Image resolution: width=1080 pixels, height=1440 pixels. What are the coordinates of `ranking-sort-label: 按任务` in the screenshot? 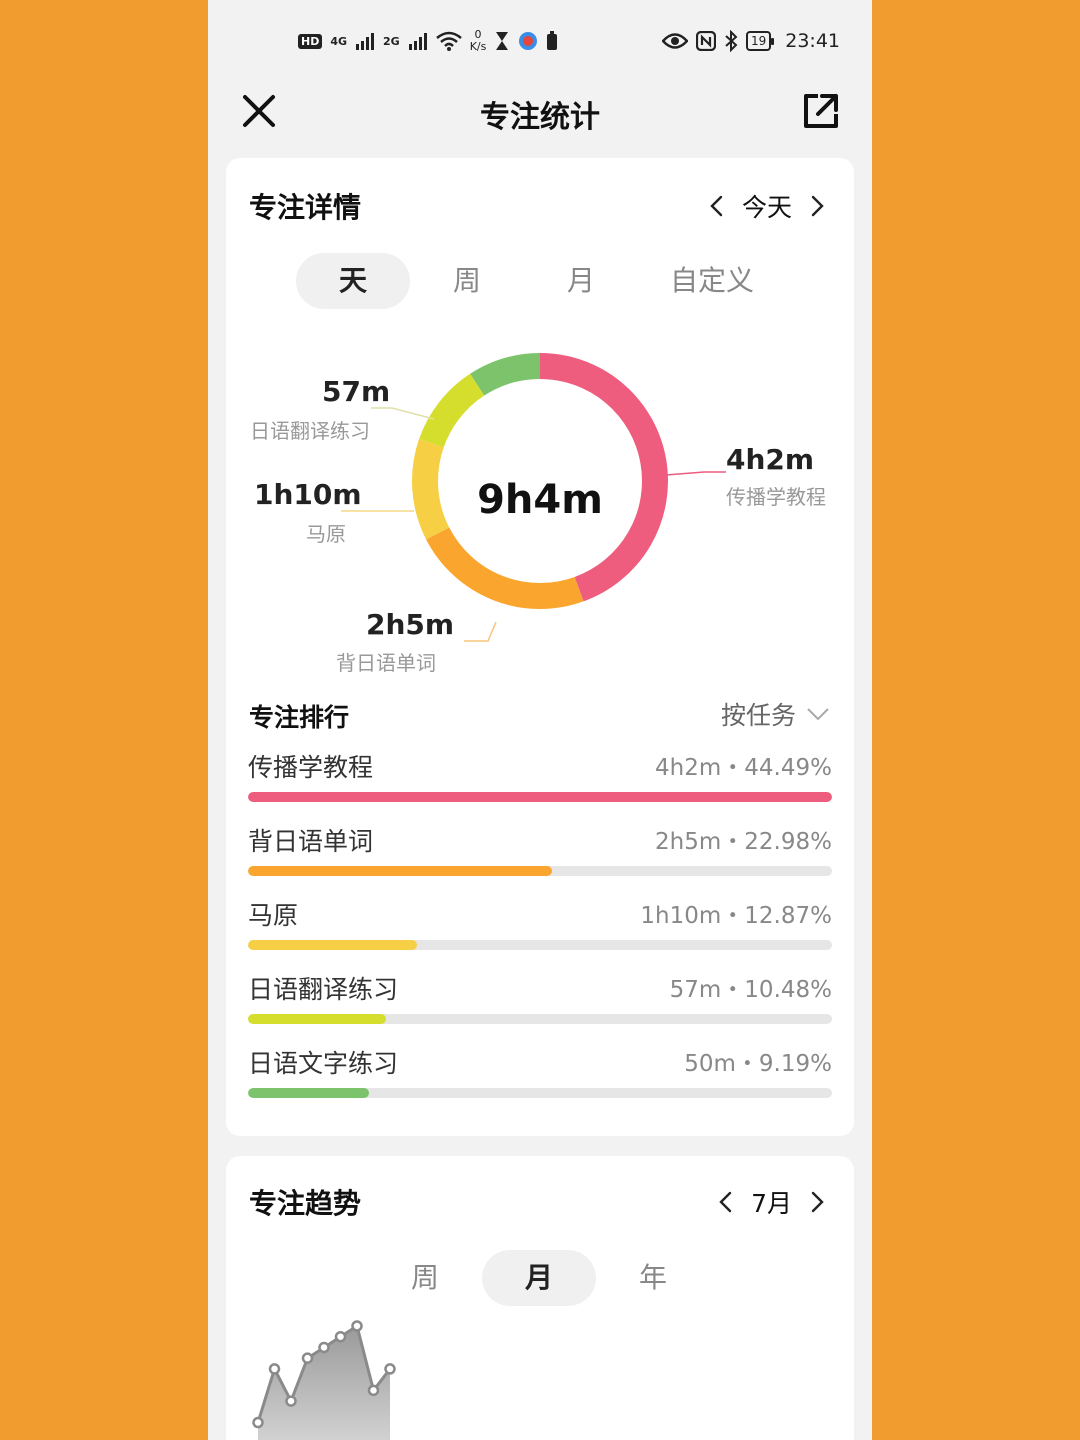 It's located at (758, 715).